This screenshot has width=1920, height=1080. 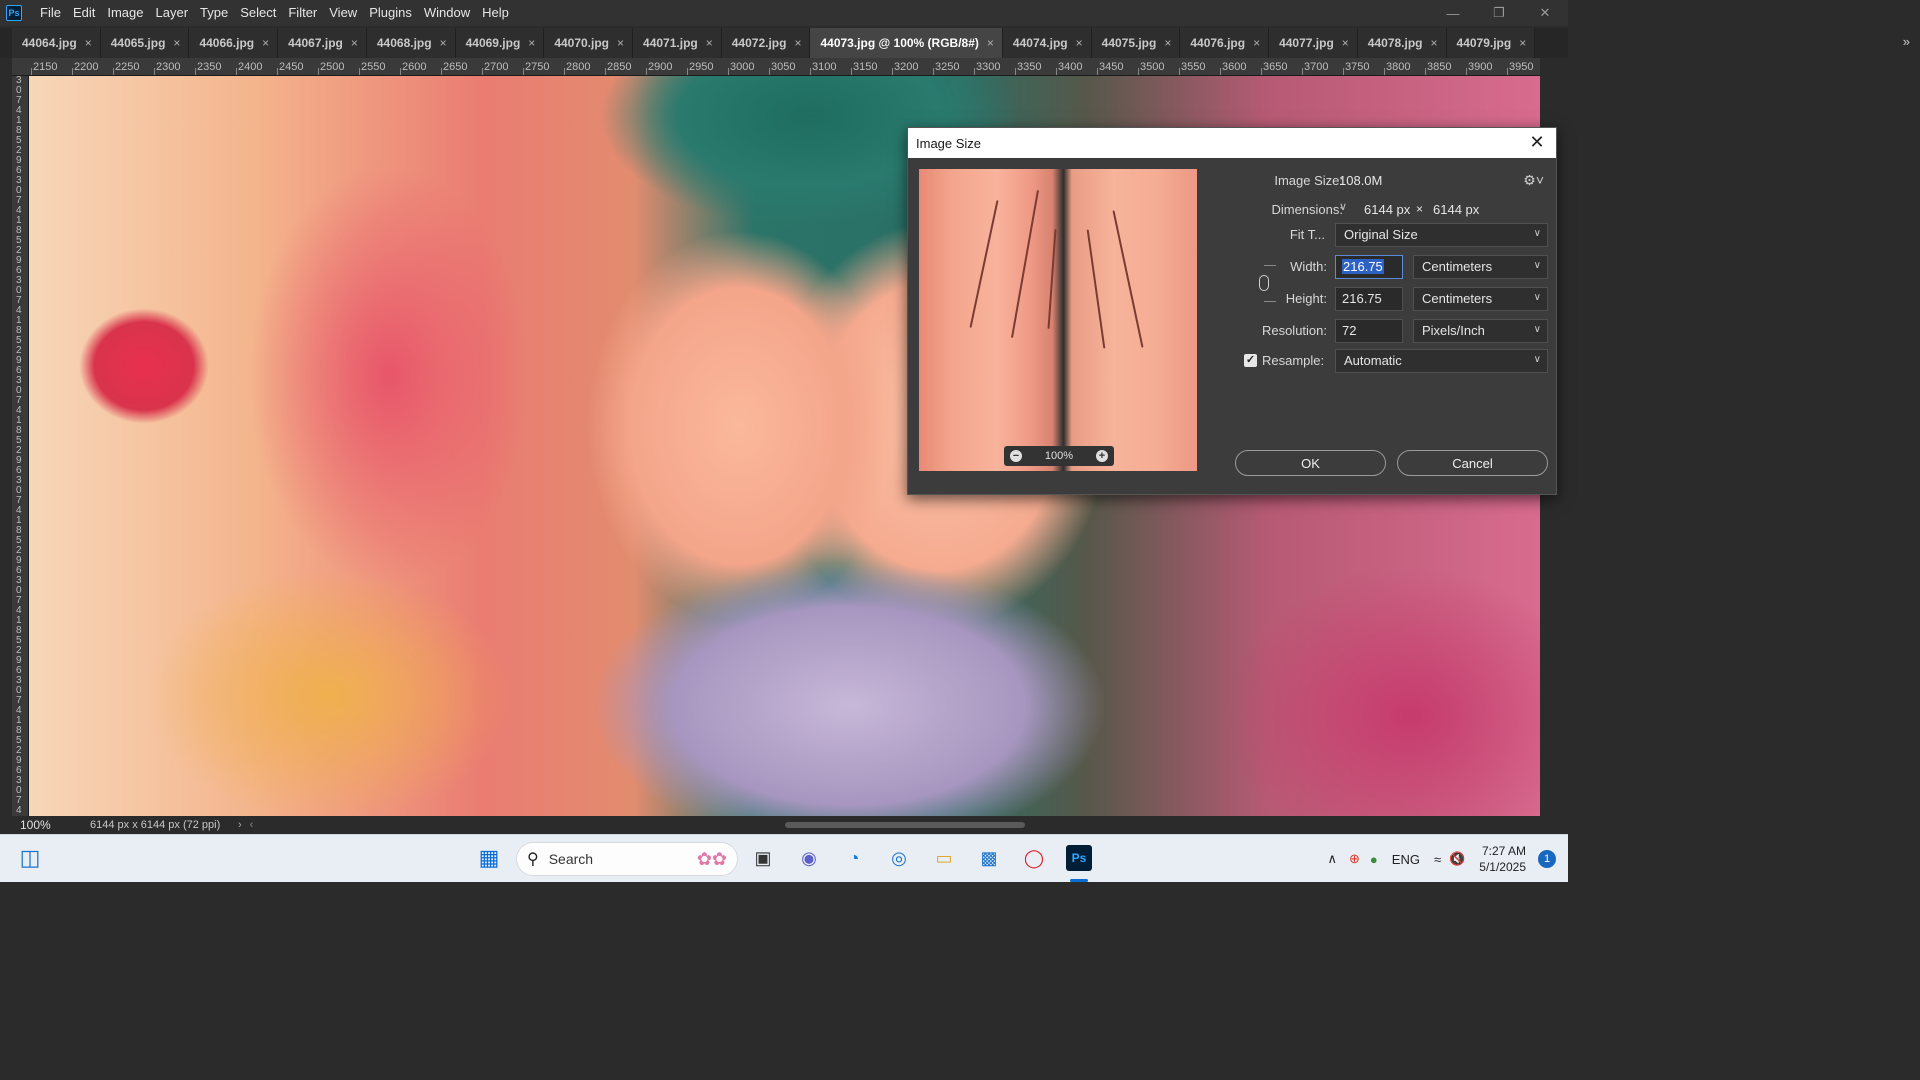 I want to click on ruler-tick-label: 3100, so click(x=824, y=67).